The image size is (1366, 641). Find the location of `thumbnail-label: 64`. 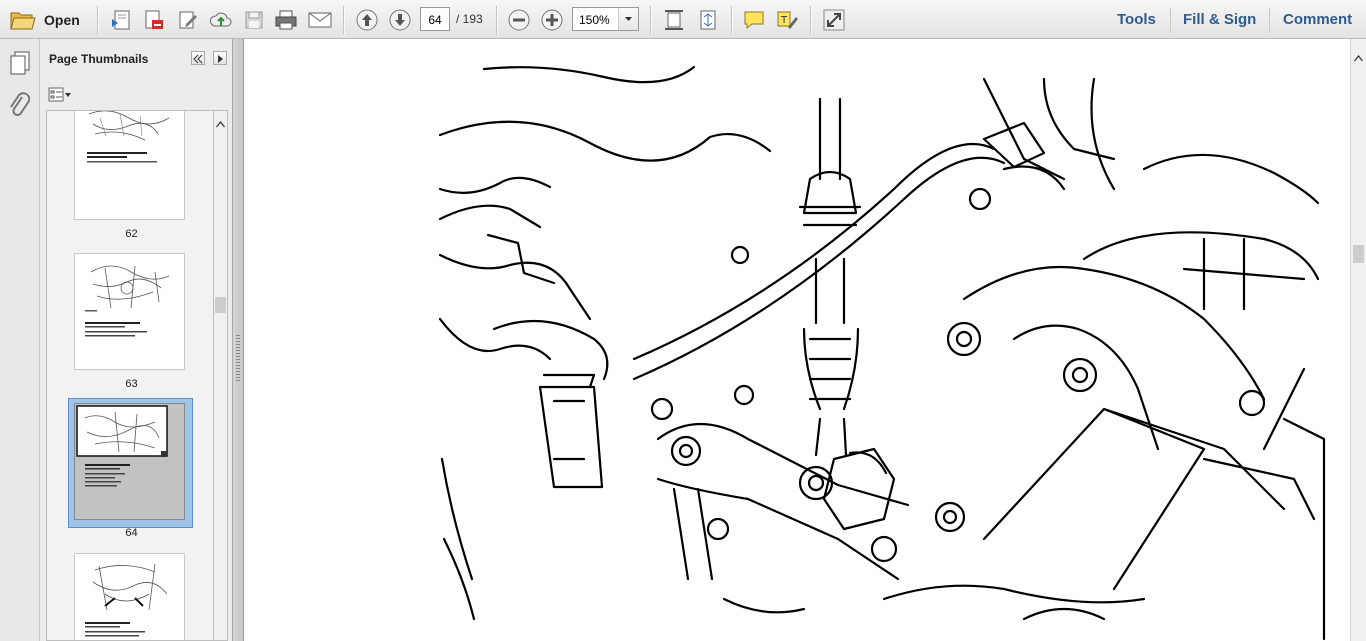

thumbnail-label: 64 is located at coordinates (131, 533).